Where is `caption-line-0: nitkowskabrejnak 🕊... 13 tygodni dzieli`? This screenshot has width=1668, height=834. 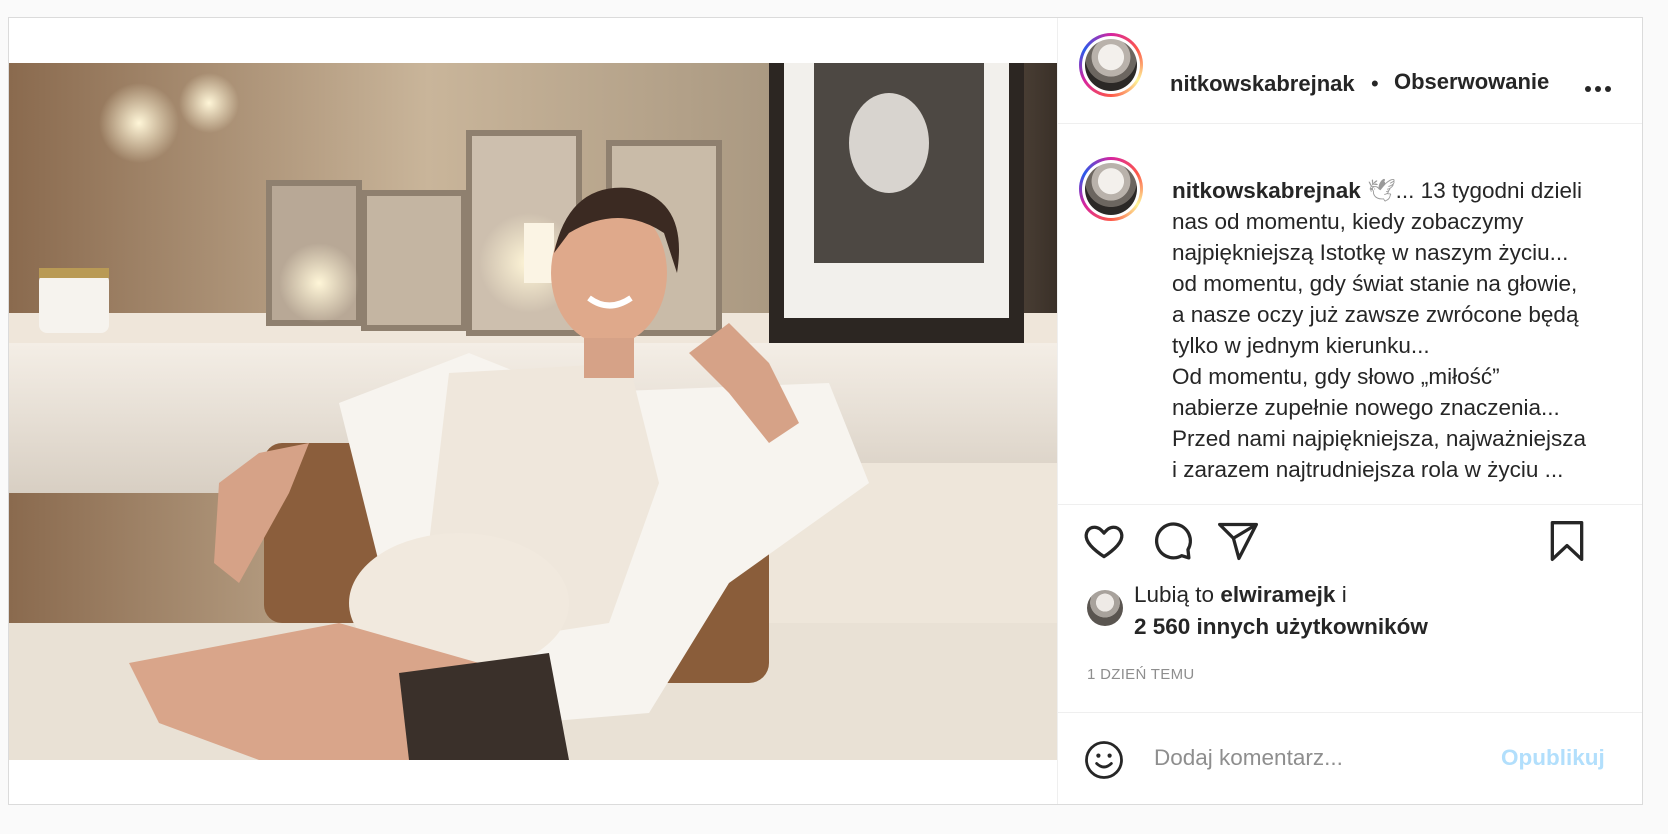 caption-line-0: nitkowskabrejnak 🕊... 13 tygodni dzieli is located at coordinates (1377, 190).